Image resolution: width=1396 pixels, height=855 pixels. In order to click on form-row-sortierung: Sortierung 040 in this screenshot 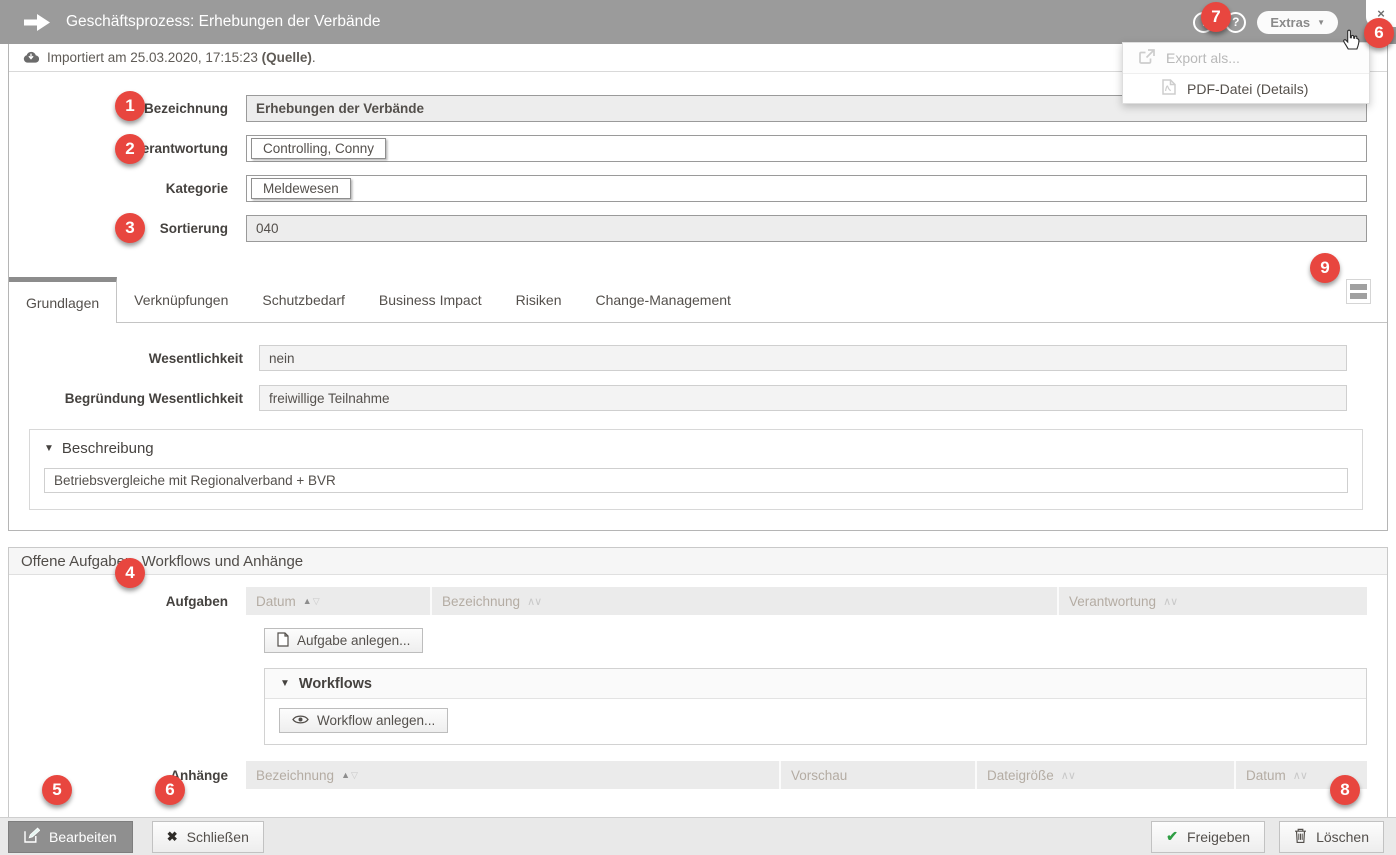, I will do `click(698, 228)`.